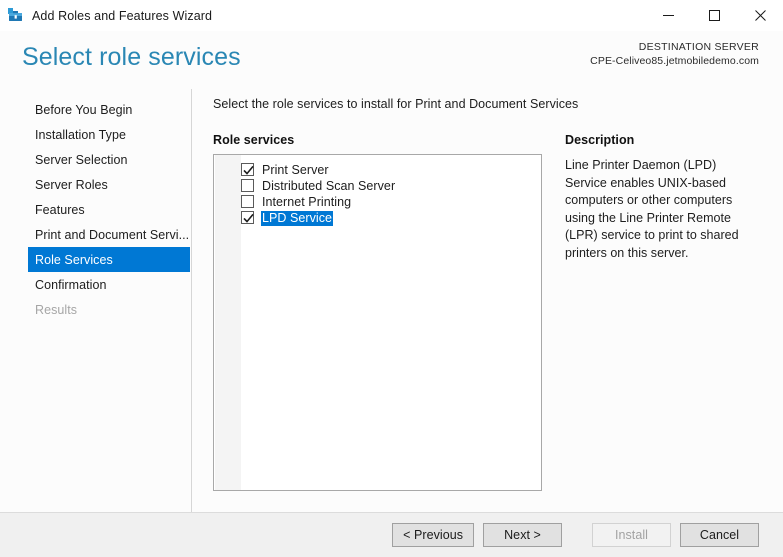 The width and height of the screenshot is (783, 557). Describe the element at coordinates (84, 109) in the screenshot. I see `sidebar-item-label: Before You Begin` at that location.